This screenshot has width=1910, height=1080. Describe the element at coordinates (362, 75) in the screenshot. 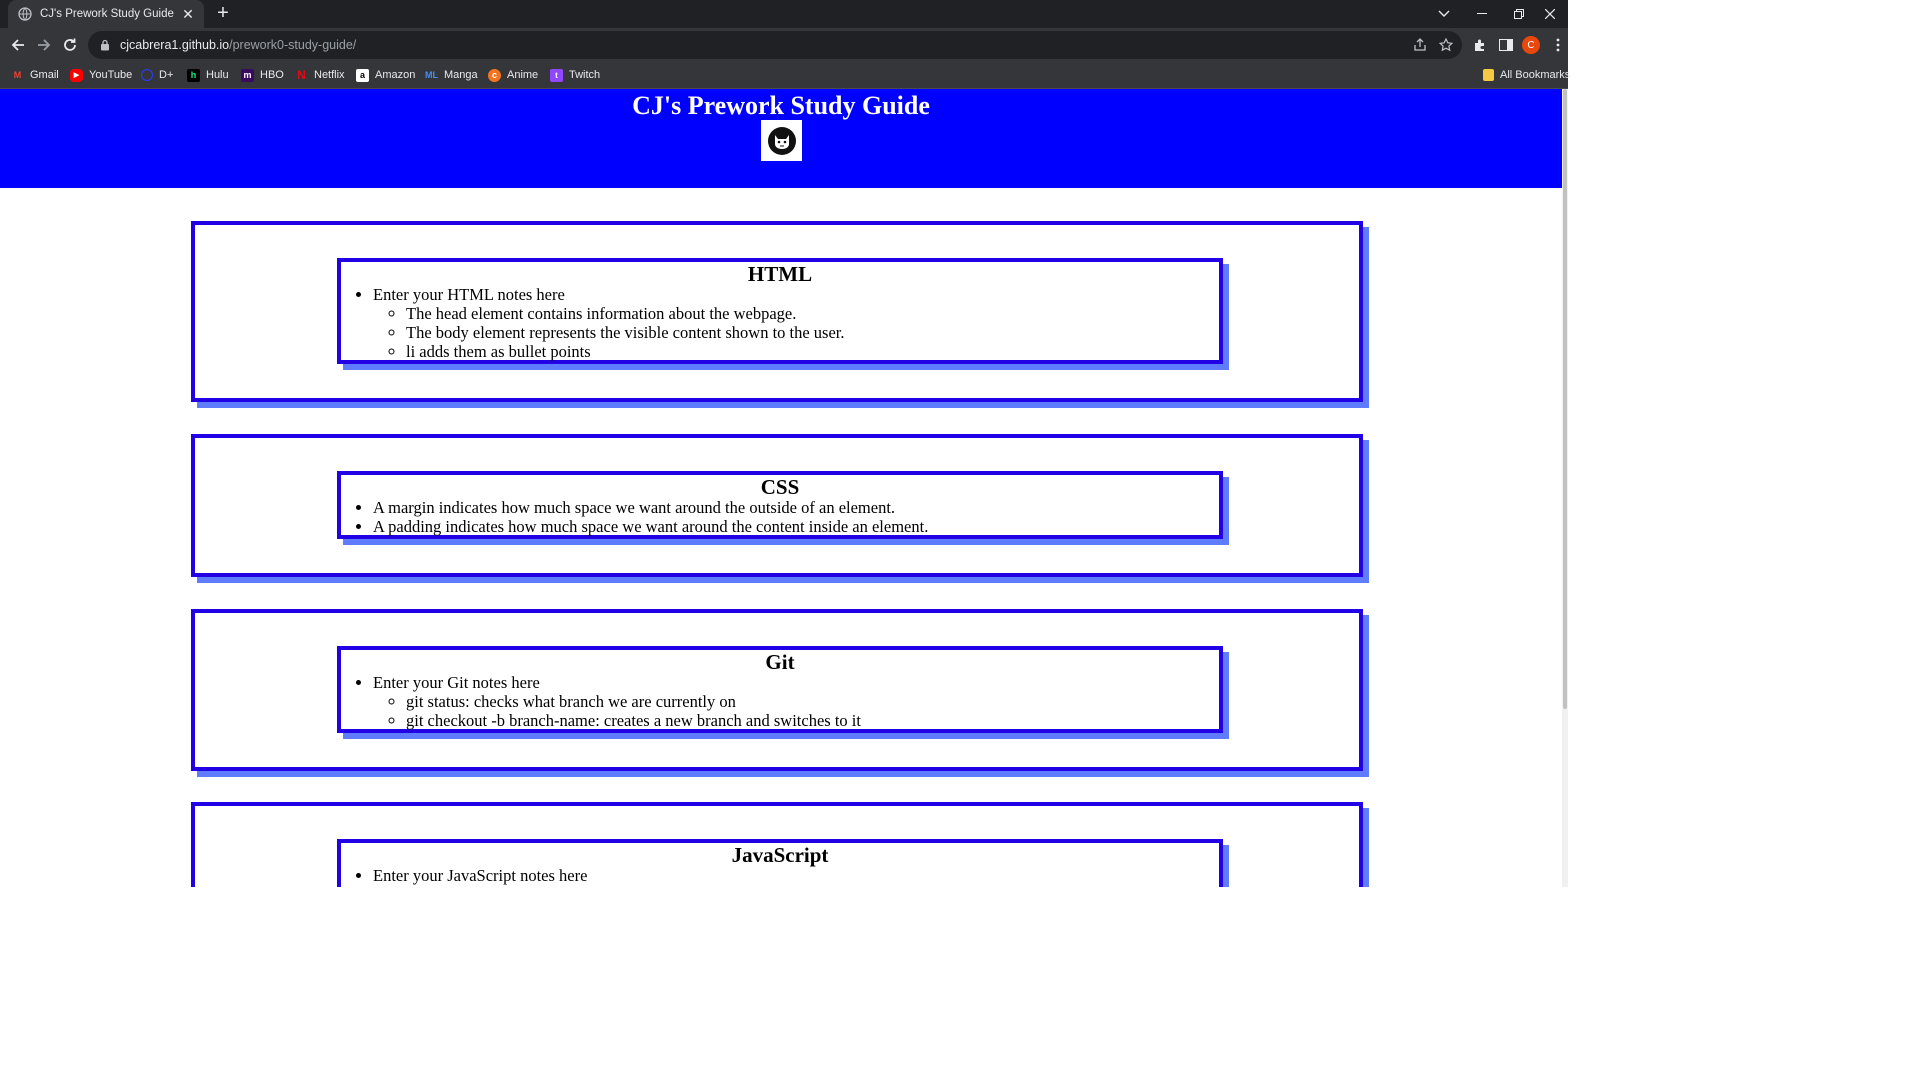

I see `amazon-icon: a` at that location.